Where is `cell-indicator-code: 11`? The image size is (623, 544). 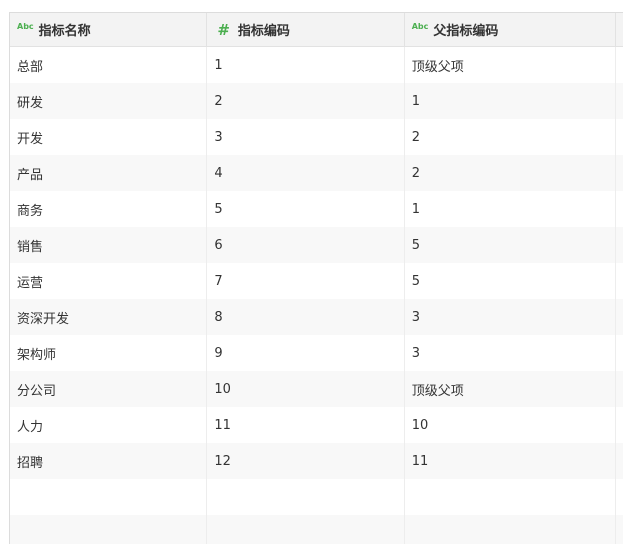
cell-indicator-code: 11 is located at coordinates (306, 425).